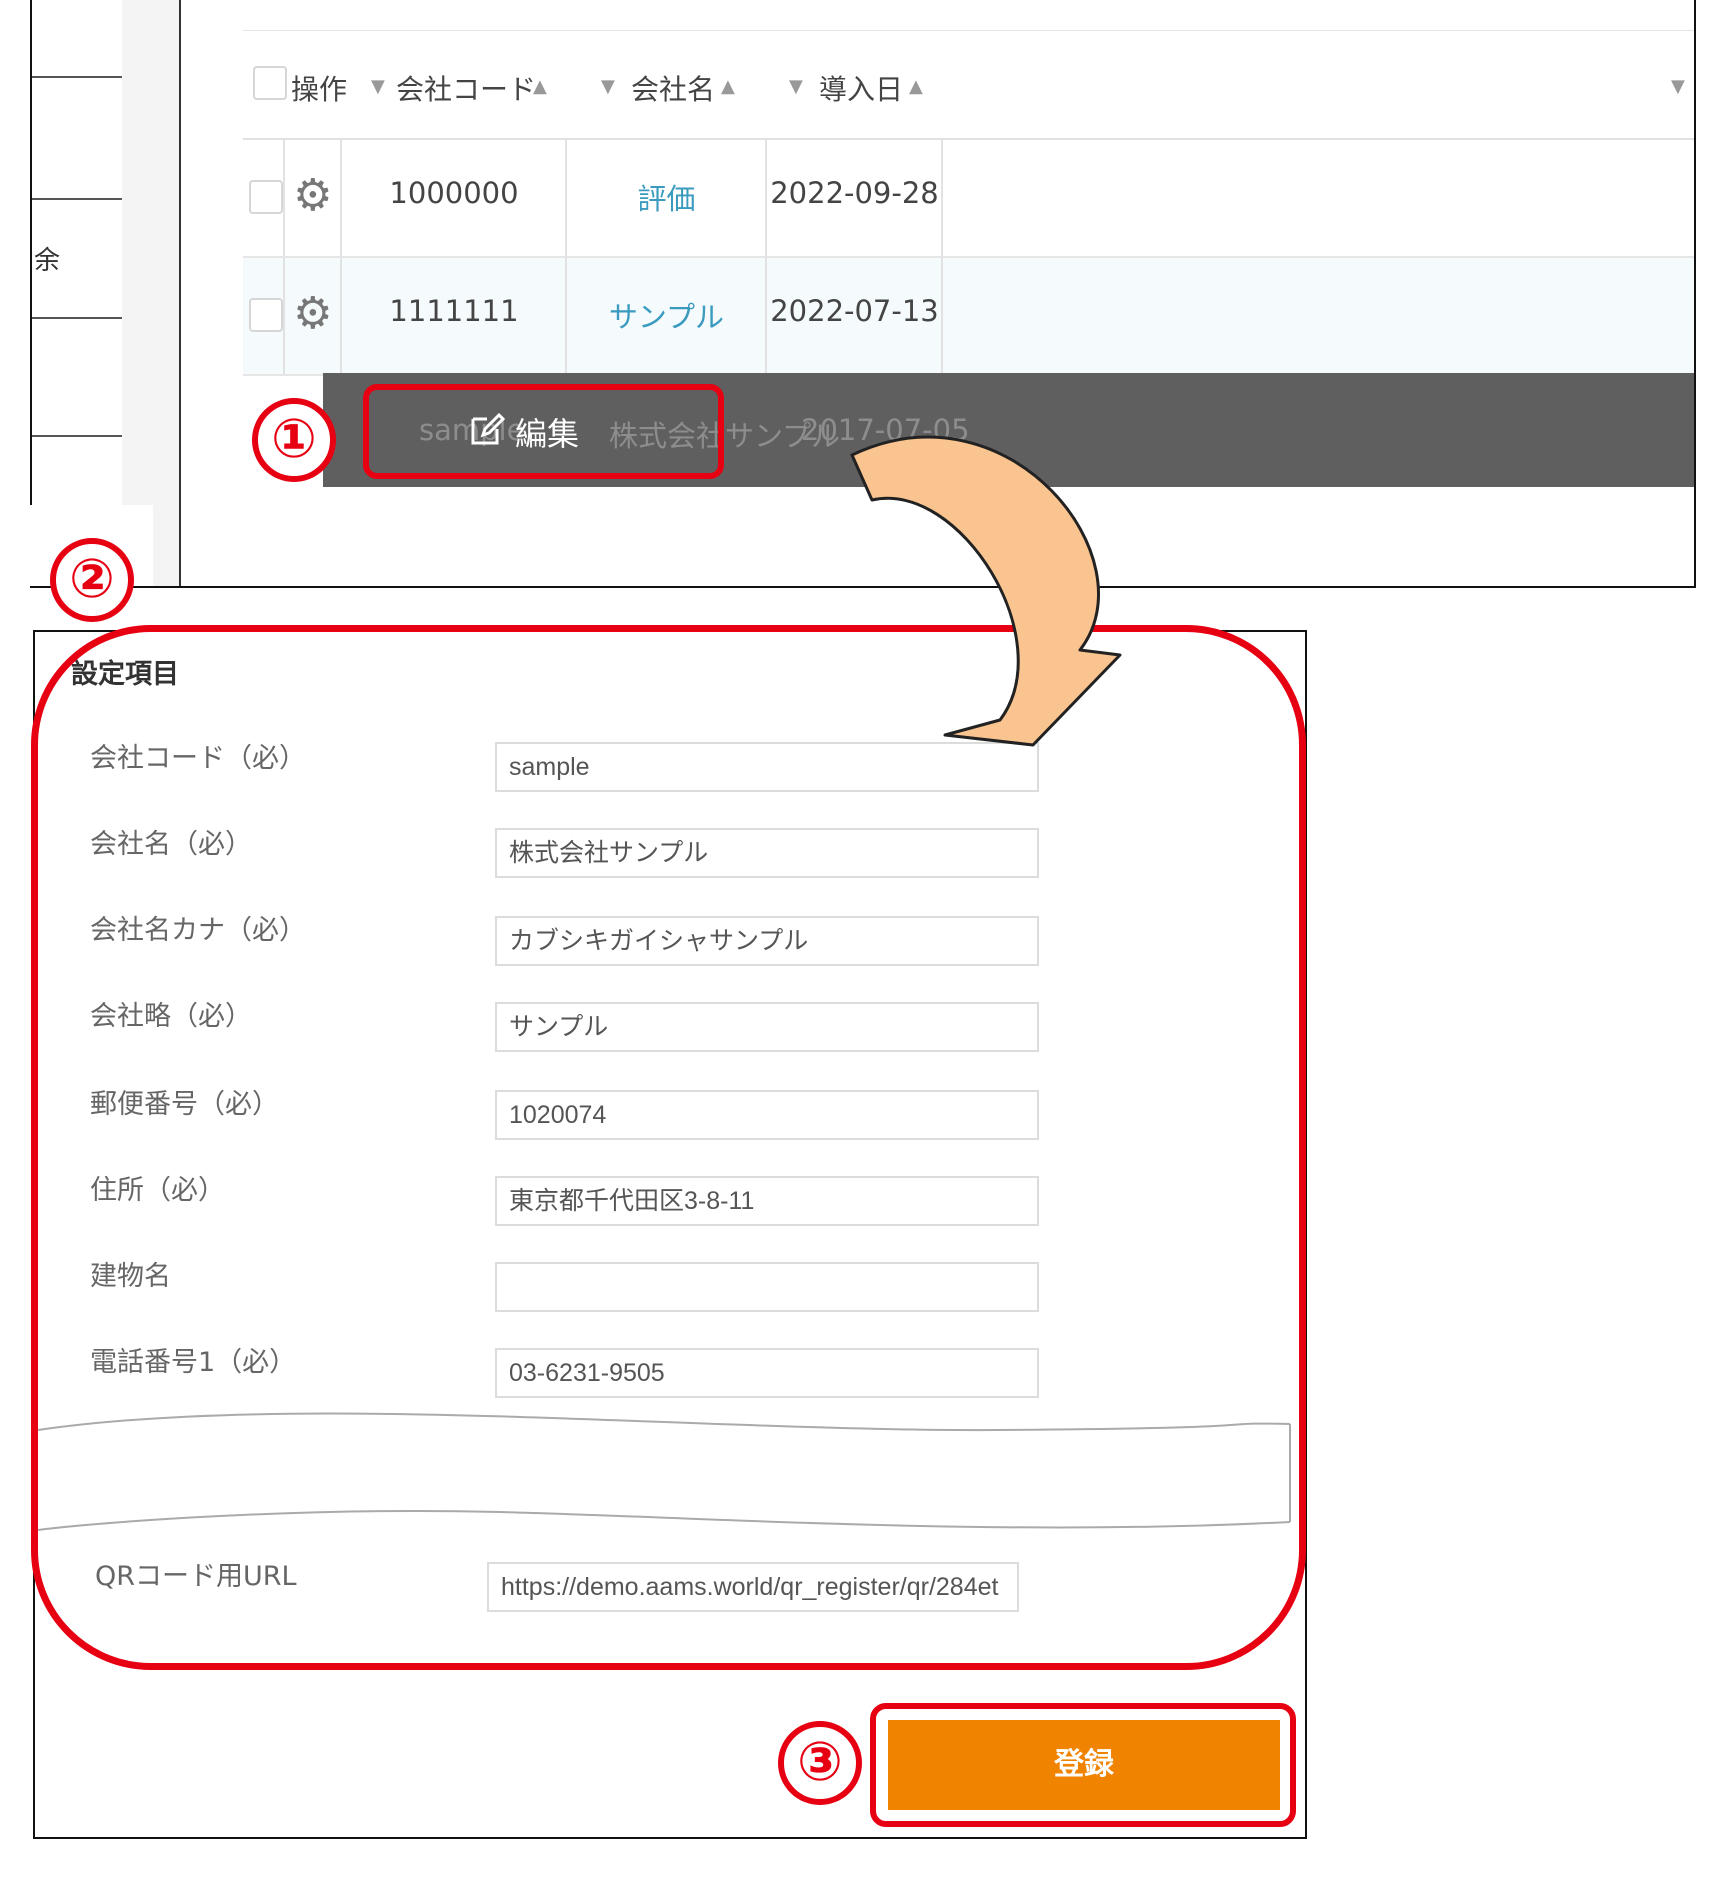 This screenshot has height=1891, width=1723. I want to click on highlight-register, so click(1083, 1765).